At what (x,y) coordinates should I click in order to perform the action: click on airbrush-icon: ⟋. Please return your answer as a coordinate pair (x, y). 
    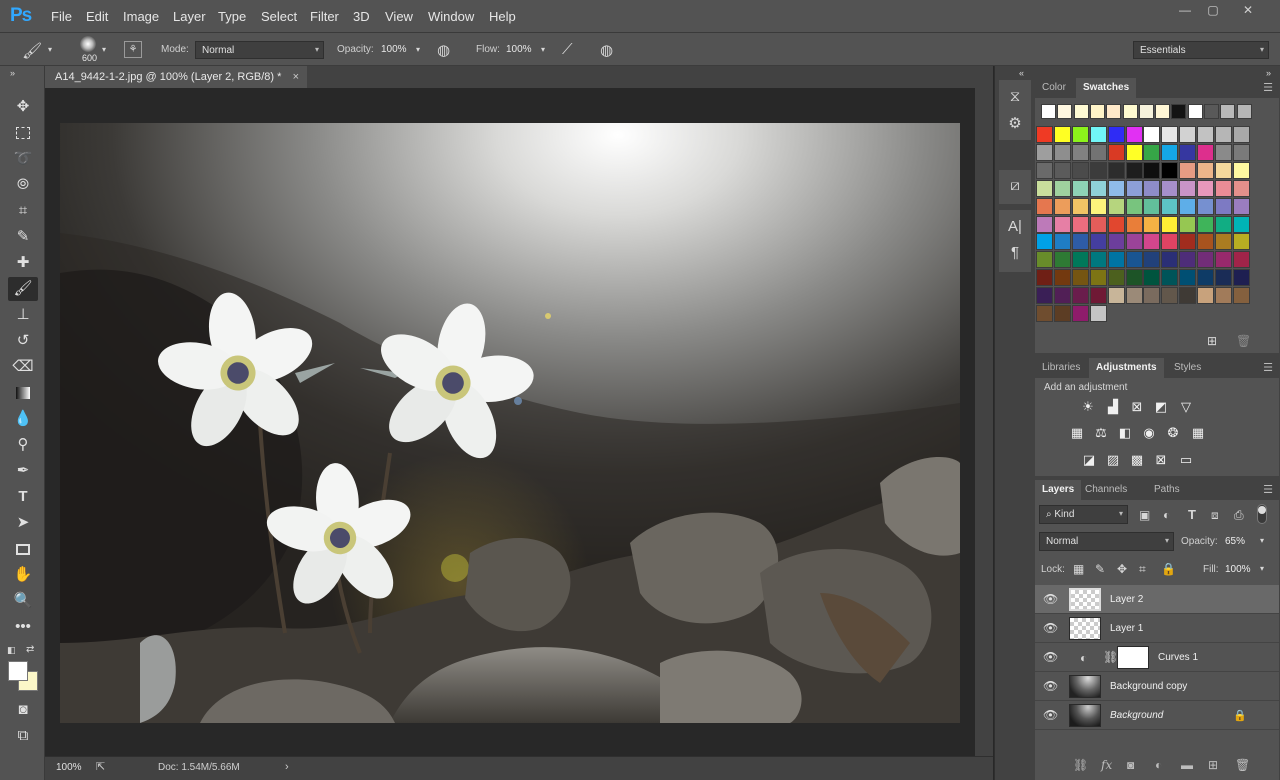
    Looking at the image, I should click on (567, 49).